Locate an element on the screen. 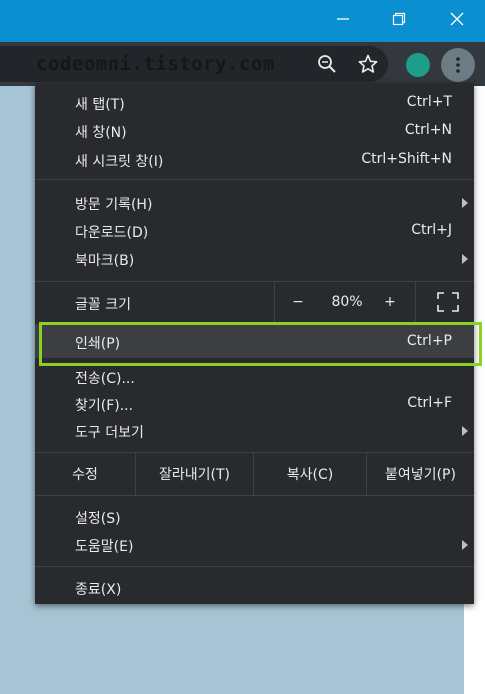  menu-item-shortcut: Ctrl+Shift+N is located at coordinates (406, 159).